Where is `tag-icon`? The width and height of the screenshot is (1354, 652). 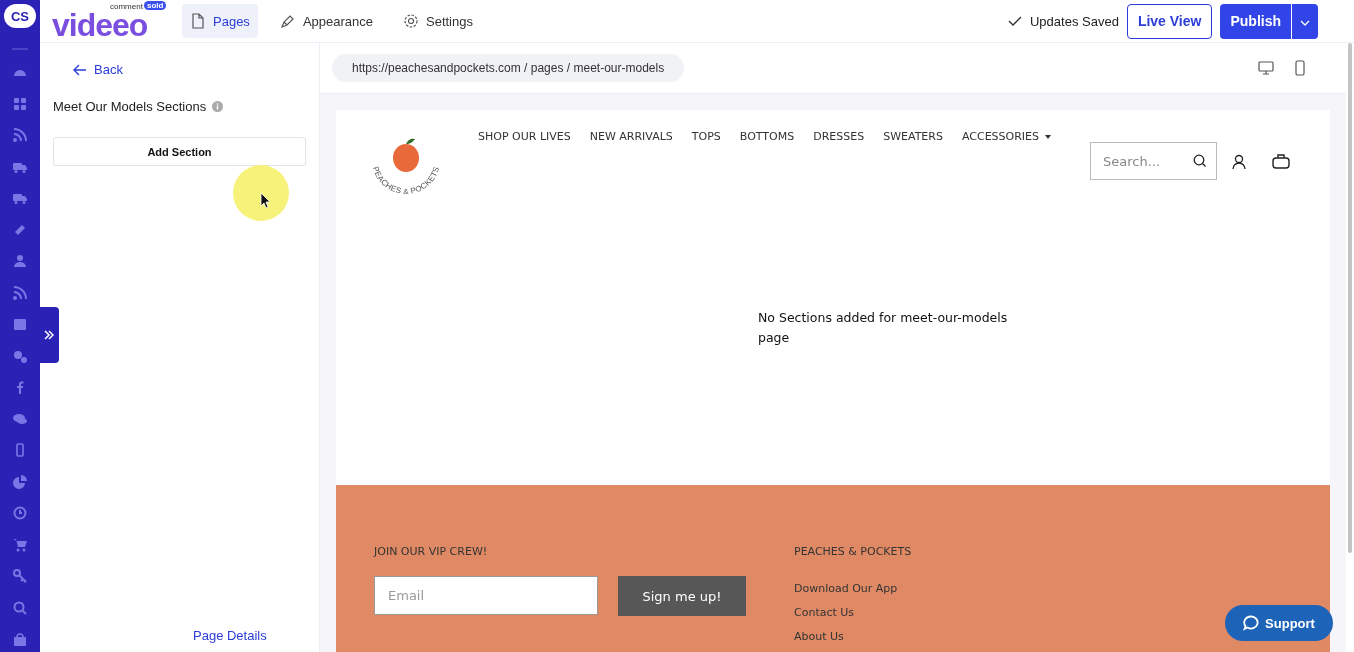 tag-icon is located at coordinates (20, 229).